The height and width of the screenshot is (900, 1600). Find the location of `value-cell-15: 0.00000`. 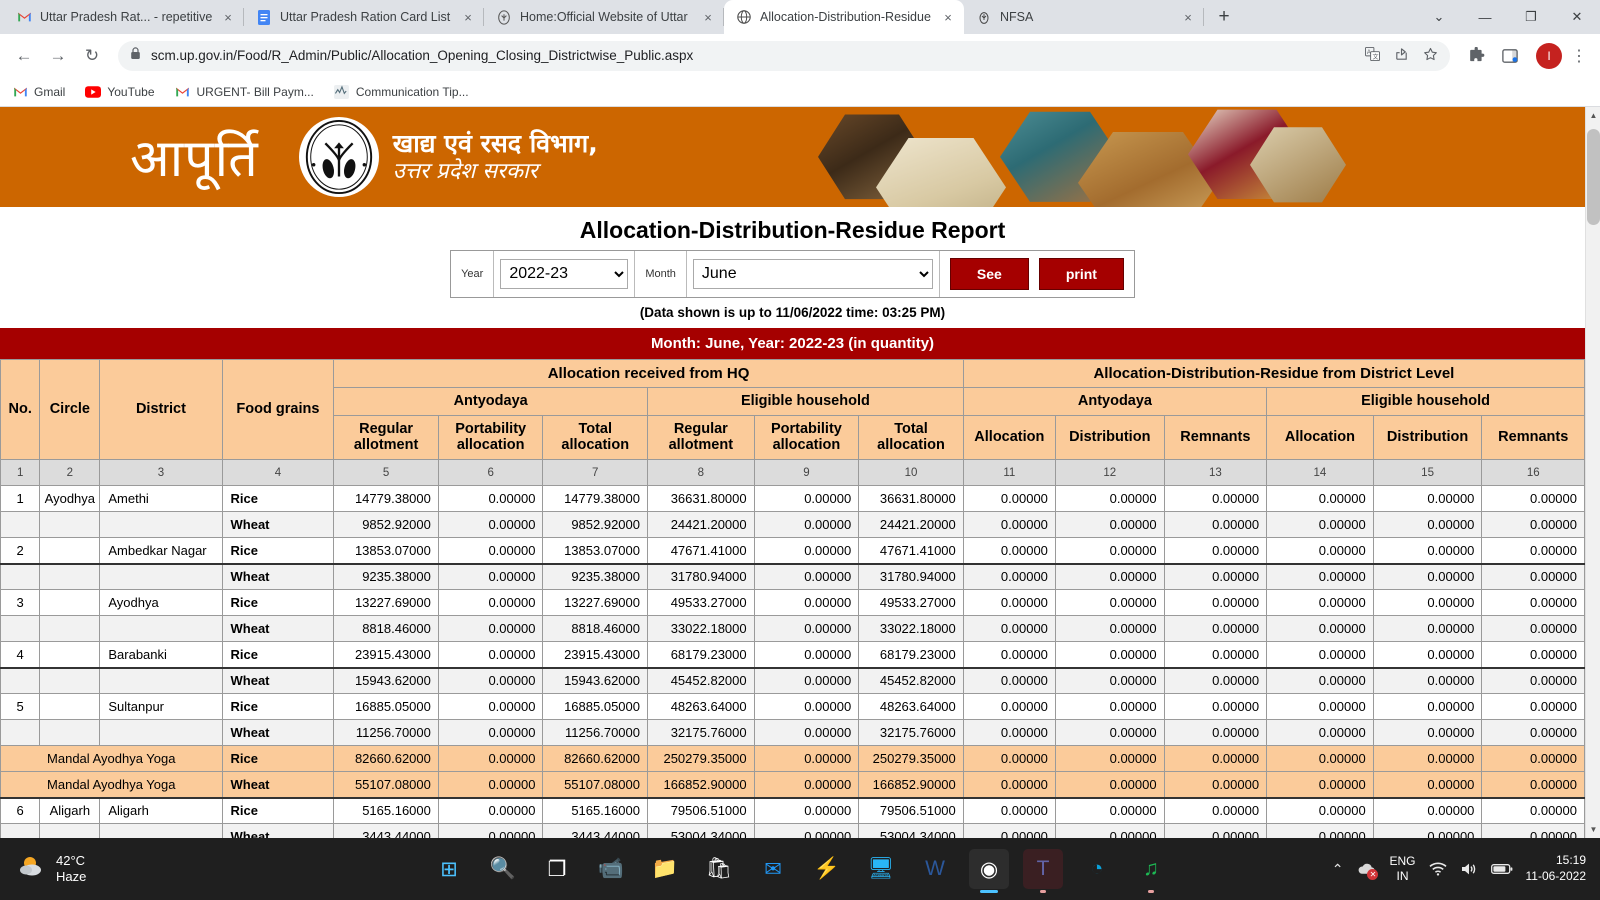

value-cell-15: 0.00000 is located at coordinates (1427, 785).